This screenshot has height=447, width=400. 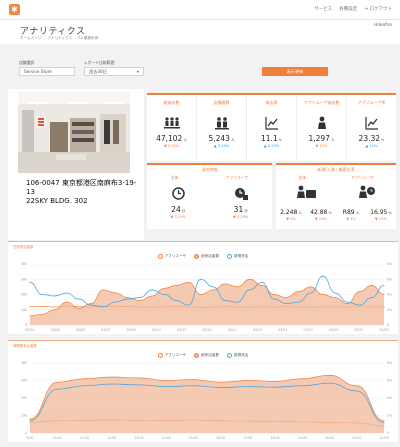 What do you see at coordinates (14, 9) in the screenshot?
I see `app-logo: ✱` at bounding box center [14, 9].